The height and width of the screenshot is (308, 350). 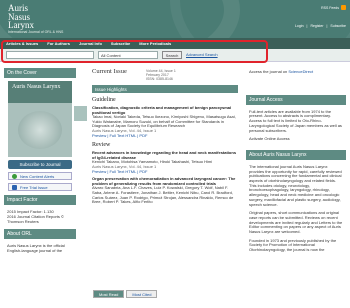 What do you see at coordinates (40, 200) in the screenshot?
I see `impact-heading: Impact Factor` at bounding box center [40, 200].